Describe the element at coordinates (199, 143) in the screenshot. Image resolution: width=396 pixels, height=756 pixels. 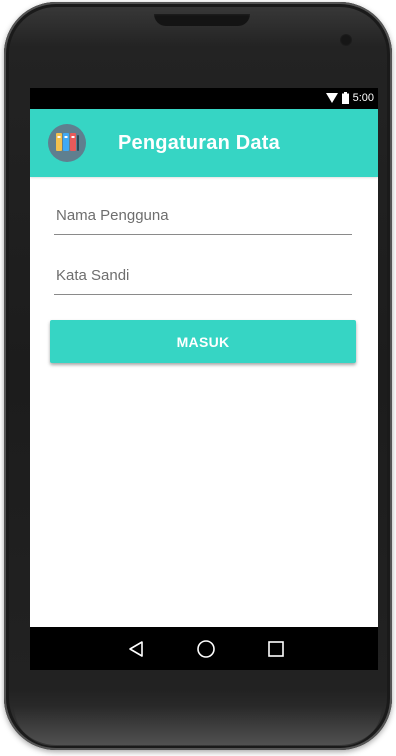
I see `app-title: Pengaturan Data` at that location.